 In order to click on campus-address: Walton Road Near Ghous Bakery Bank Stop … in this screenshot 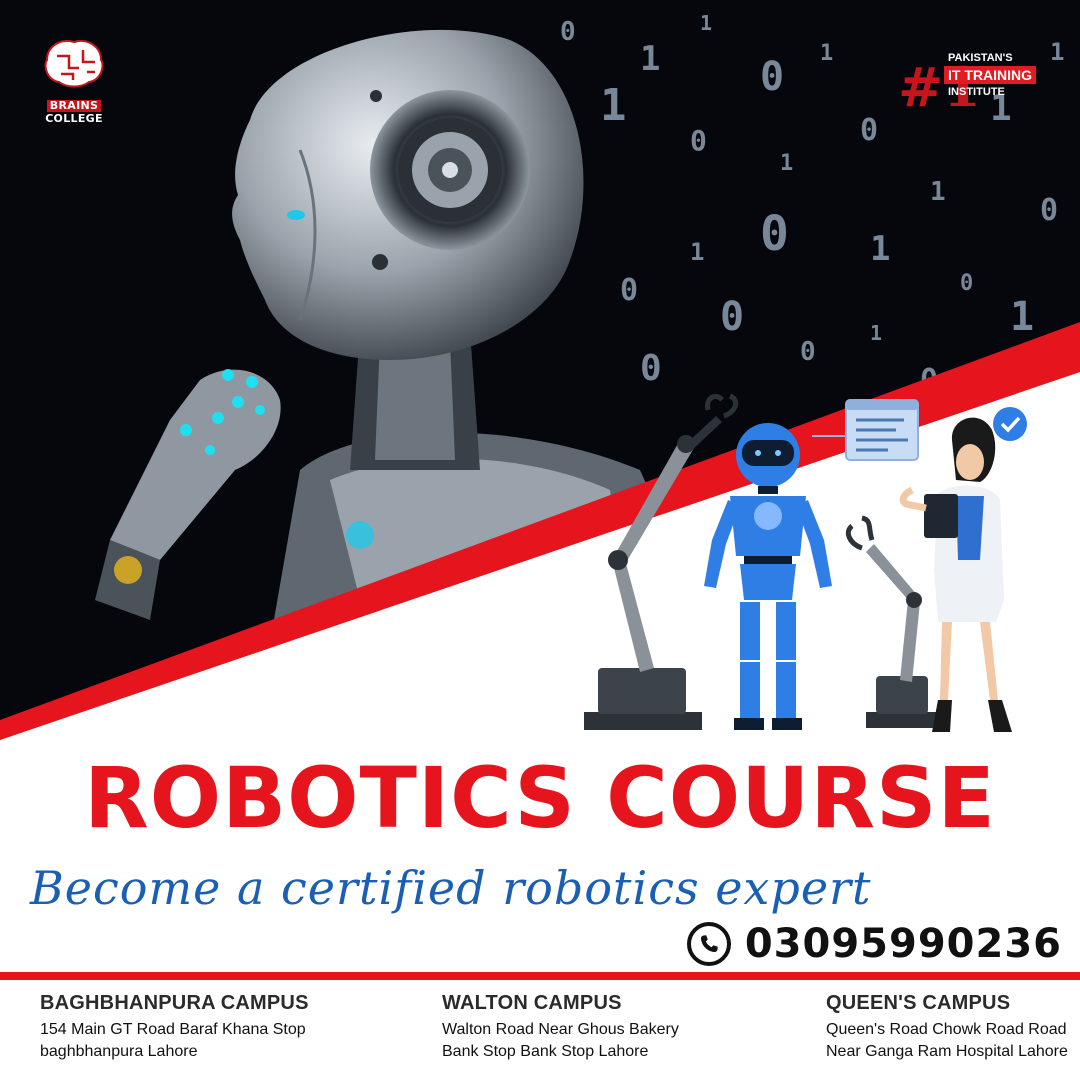, I will do `click(560, 1040)`.